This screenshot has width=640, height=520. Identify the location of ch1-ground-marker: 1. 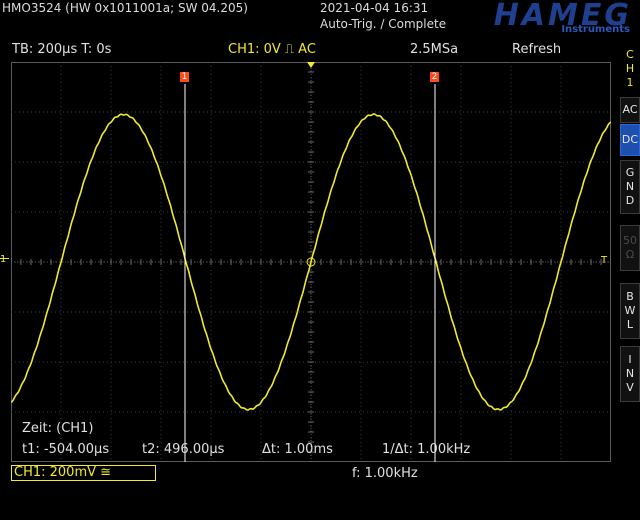
(3, 259).